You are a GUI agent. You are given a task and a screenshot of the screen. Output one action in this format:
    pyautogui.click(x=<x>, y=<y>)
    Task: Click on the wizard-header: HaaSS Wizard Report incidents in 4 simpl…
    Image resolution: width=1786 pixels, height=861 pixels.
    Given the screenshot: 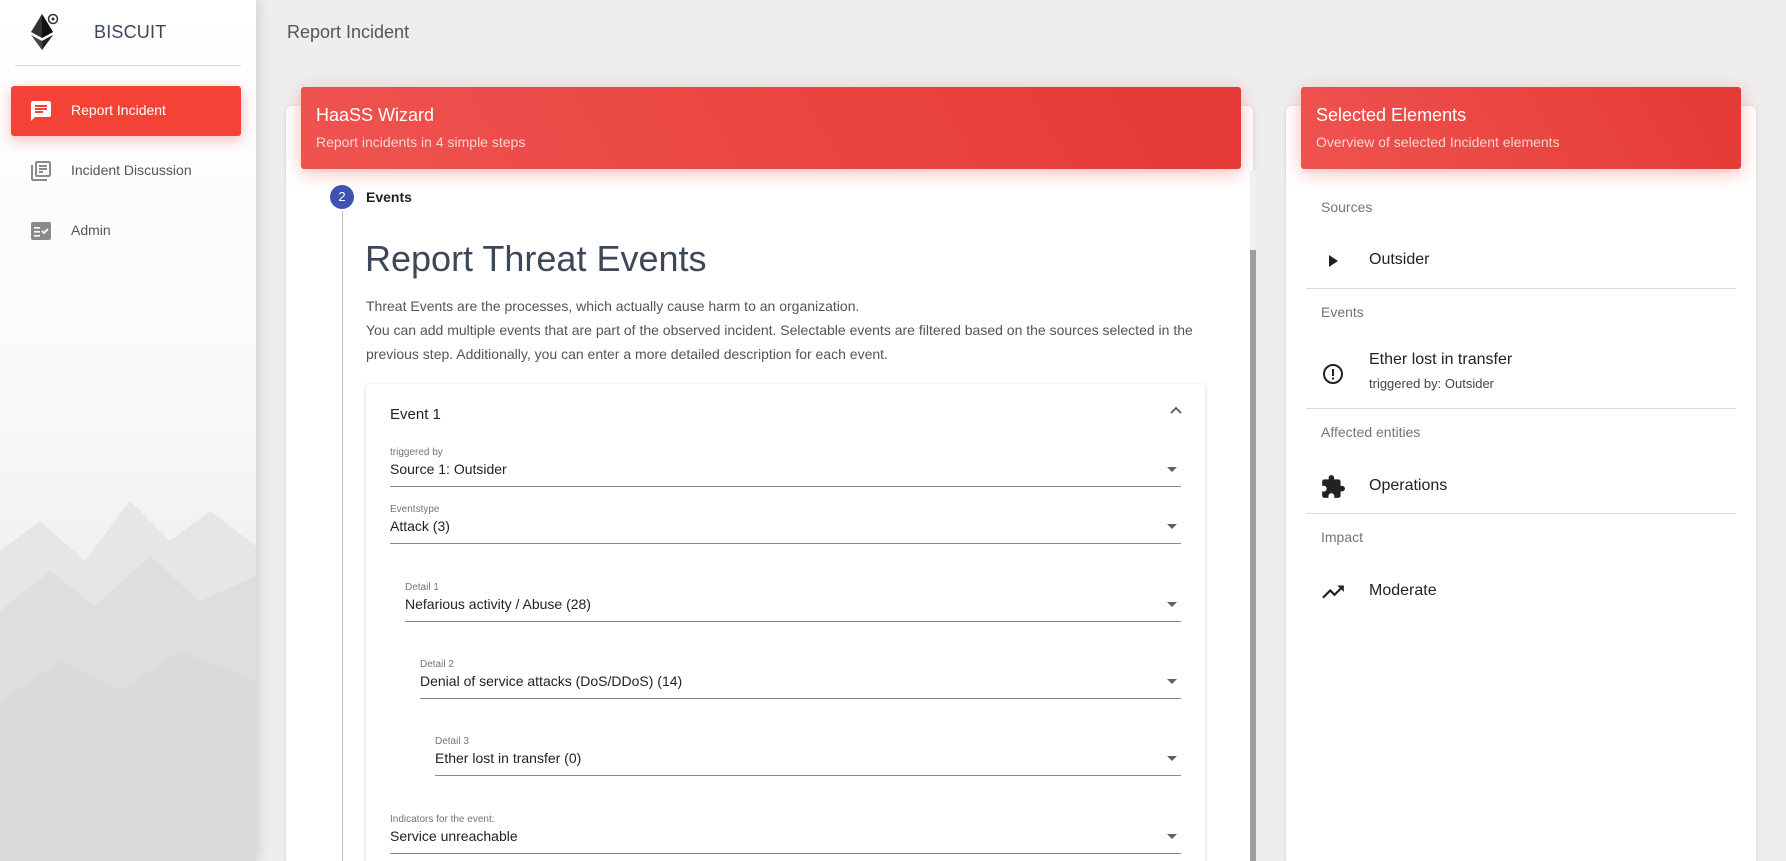 What is the action you would take?
    pyautogui.click(x=771, y=128)
    